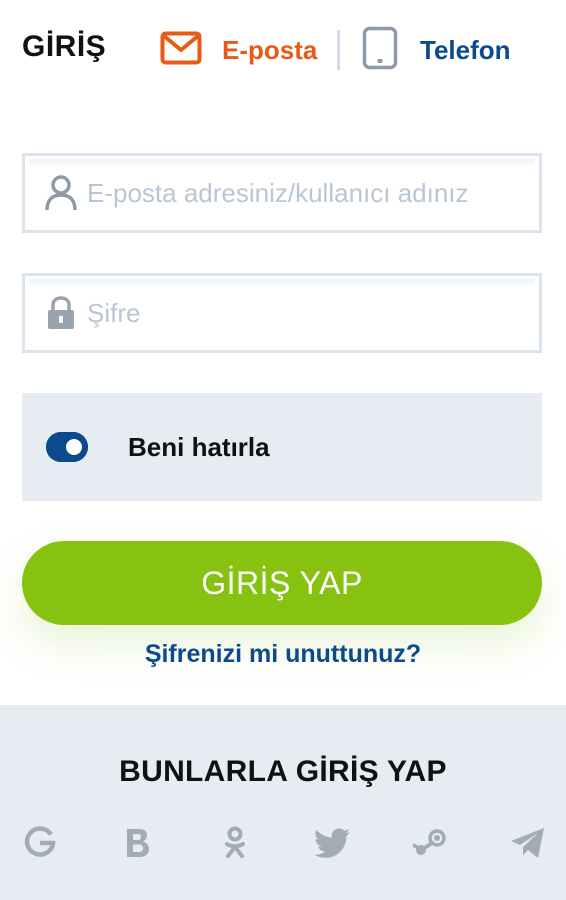  I want to click on tab-email: E-posta, so click(238, 50).